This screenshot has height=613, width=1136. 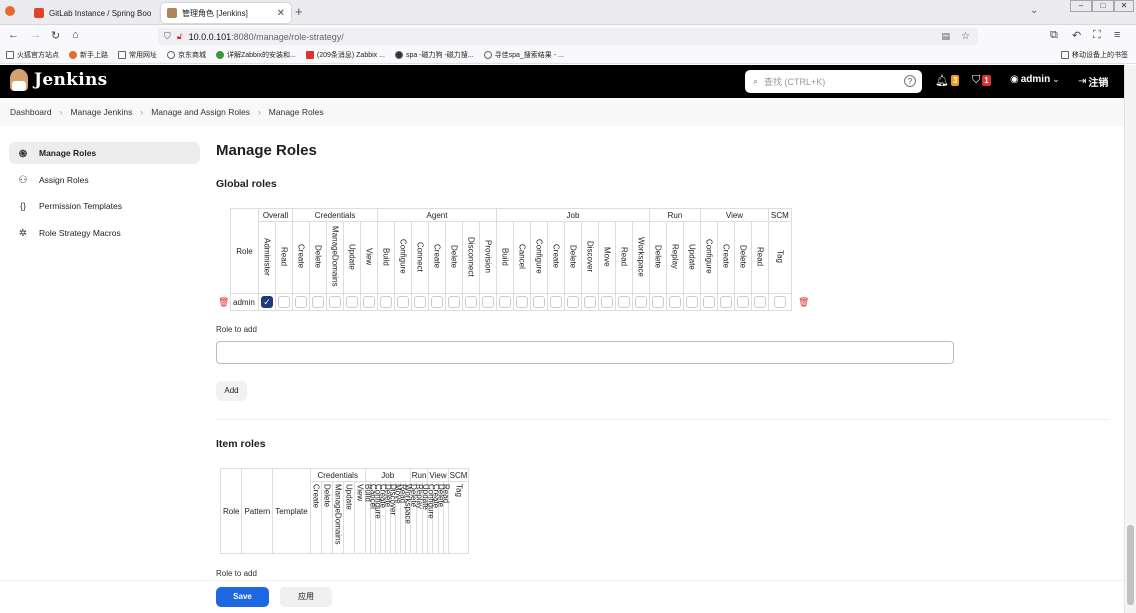 I want to click on permission-cell, so click(x=335, y=302).